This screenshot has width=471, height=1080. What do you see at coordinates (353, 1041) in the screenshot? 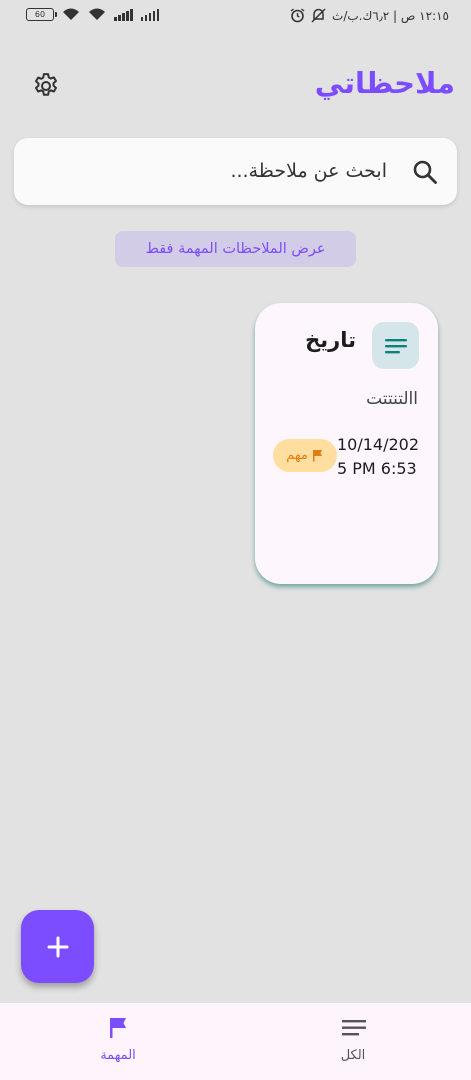
I see `nav-item-all: الكل` at bounding box center [353, 1041].